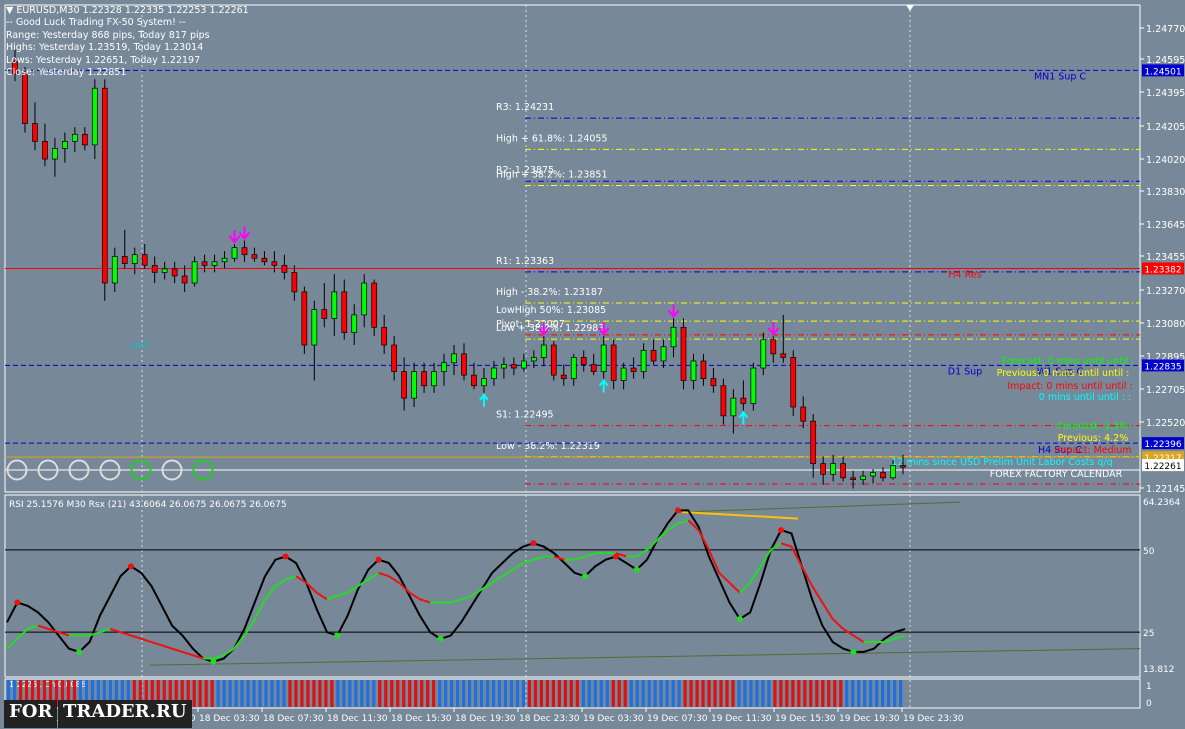 This screenshot has height=729, width=1185. What do you see at coordinates (869, 719) in the screenshot?
I see `time-axis-label: 19 Dec 19:30` at bounding box center [869, 719].